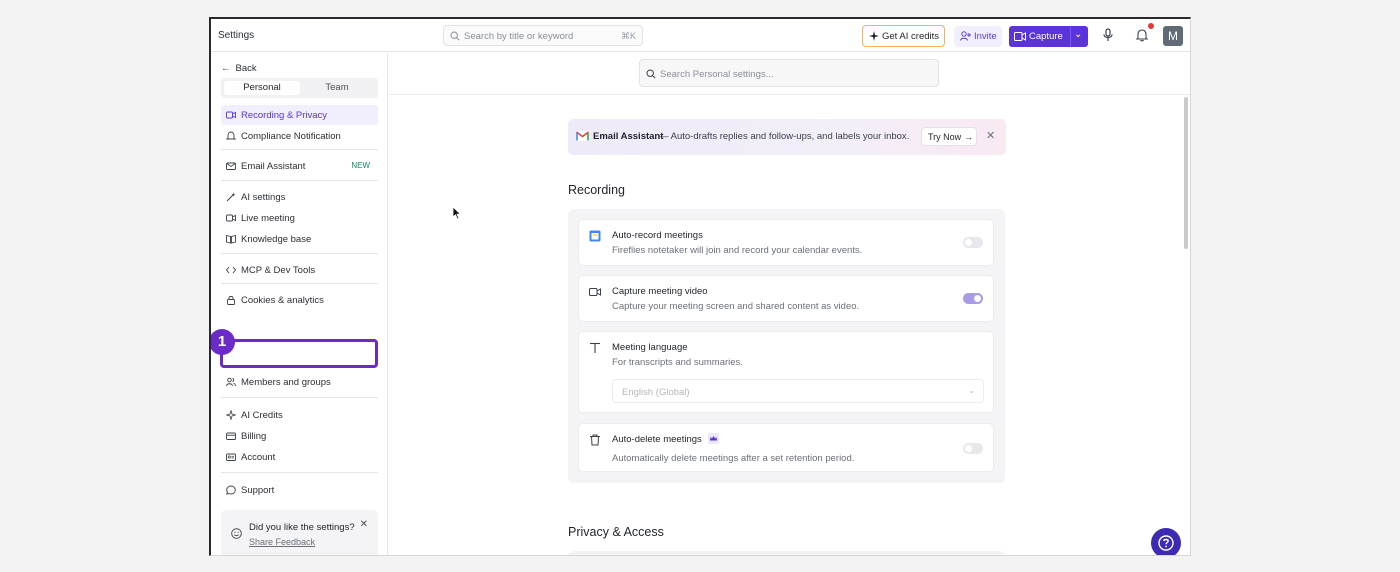 The height and width of the screenshot is (572, 1400). What do you see at coordinates (973, 448) in the screenshot?
I see `auto-delete-toggle` at bounding box center [973, 448].